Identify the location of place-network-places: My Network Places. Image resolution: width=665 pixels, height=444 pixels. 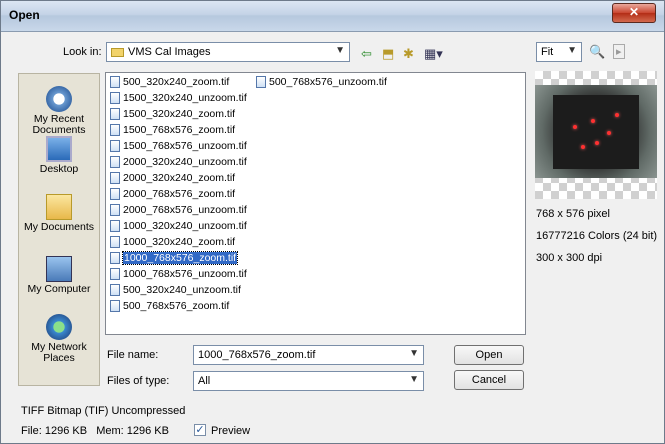
(59, 339).